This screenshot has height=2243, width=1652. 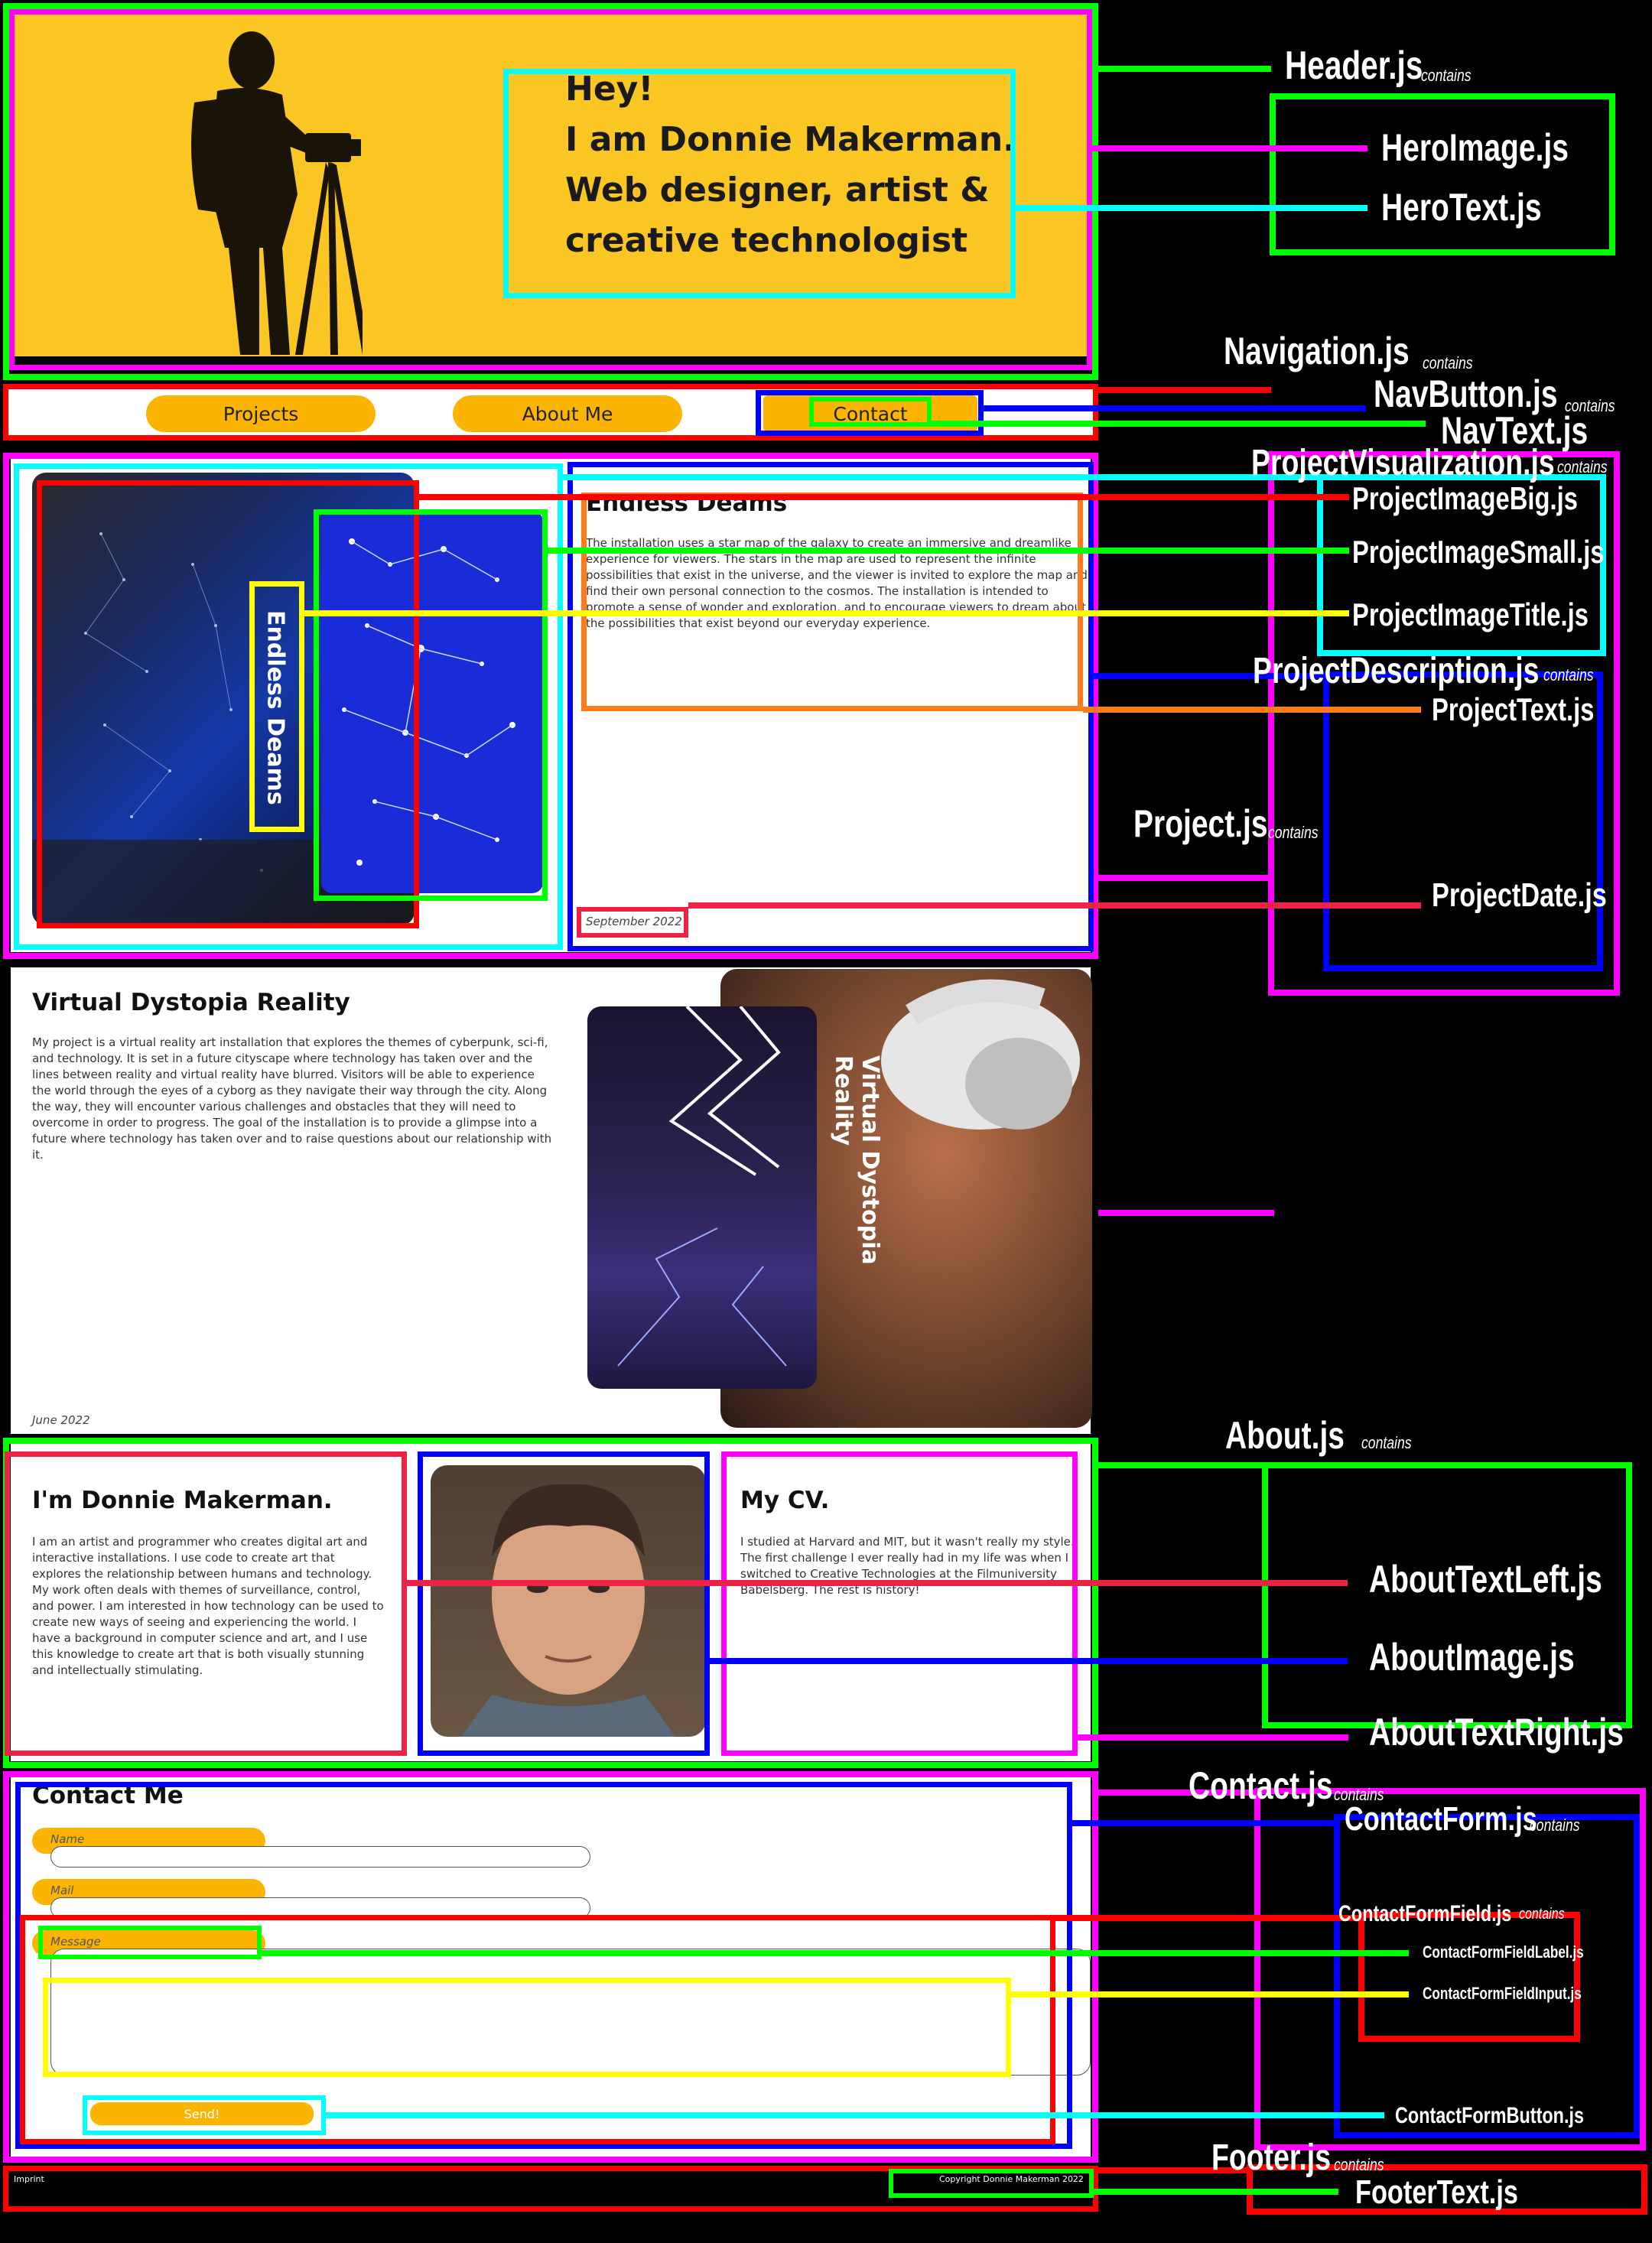 I want to click on about-image, so click(x=568, y=1601).